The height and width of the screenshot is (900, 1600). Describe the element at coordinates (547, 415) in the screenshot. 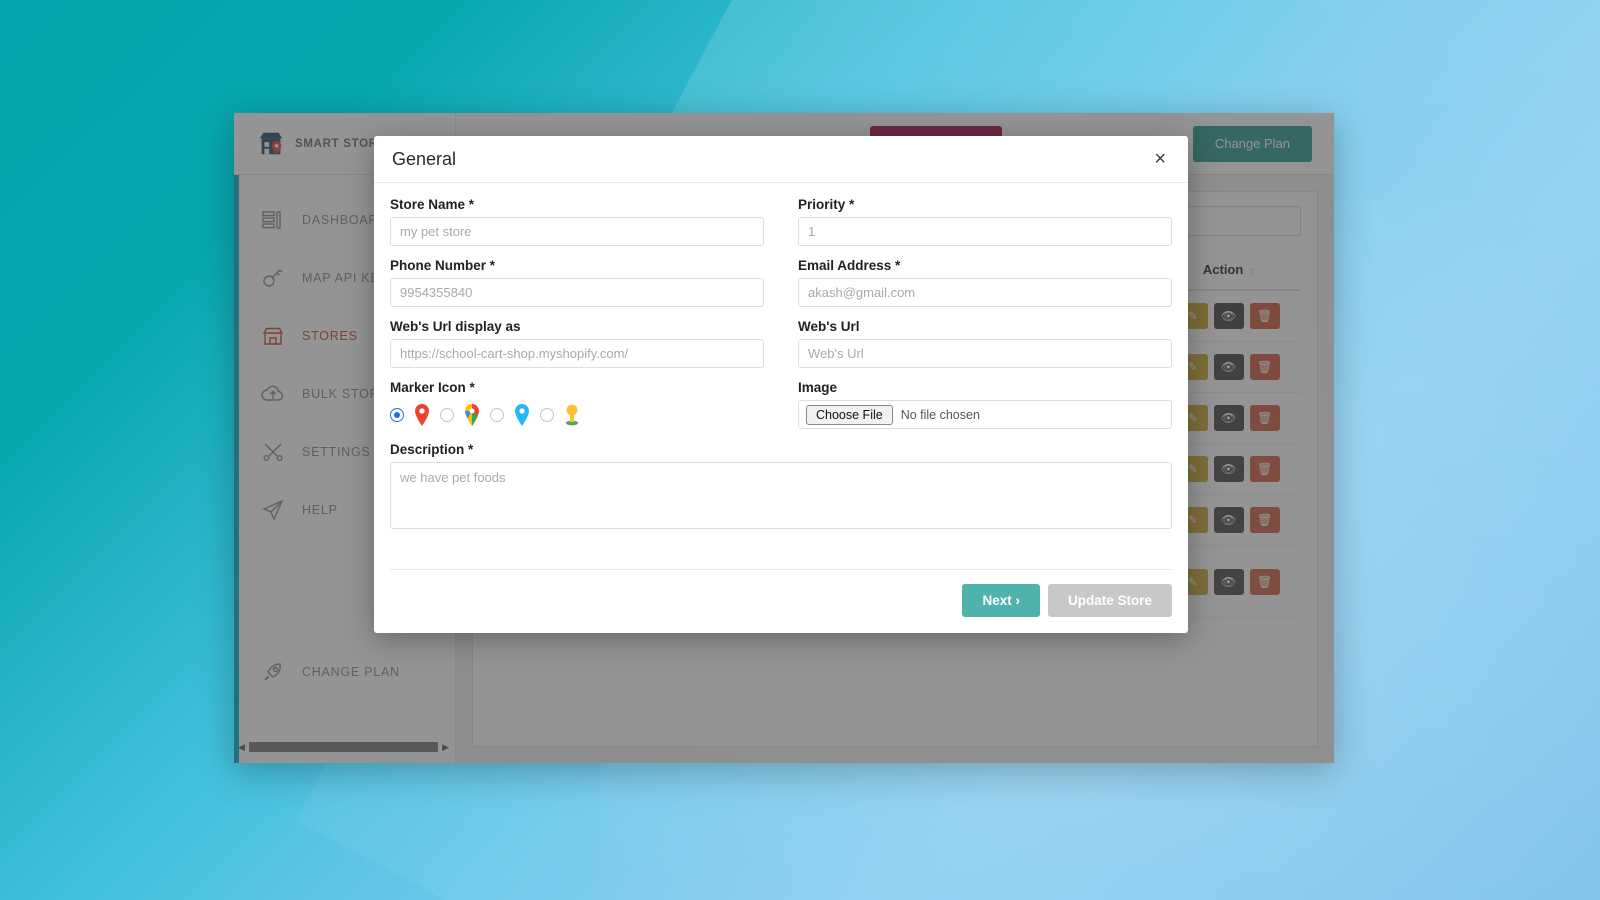

I see `marker-radio-yellow` at that location.